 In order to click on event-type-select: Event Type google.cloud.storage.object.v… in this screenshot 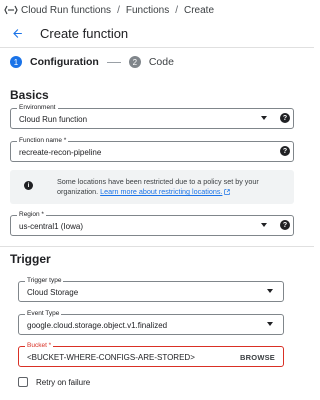, I will do `click(151, 322)`.